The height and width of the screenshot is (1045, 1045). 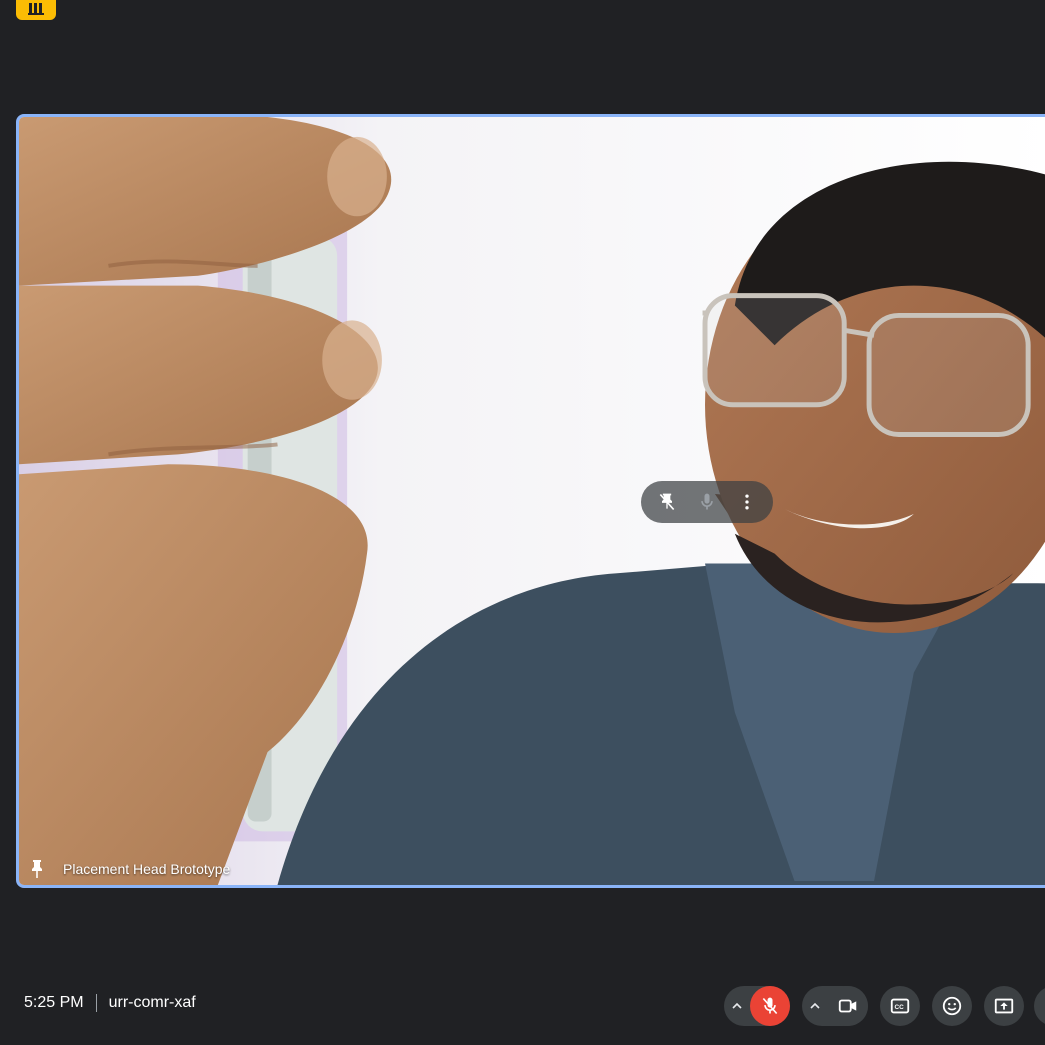 I want to click on participant-name-label: Placement Head Brototype, so click(x=129, y=869).